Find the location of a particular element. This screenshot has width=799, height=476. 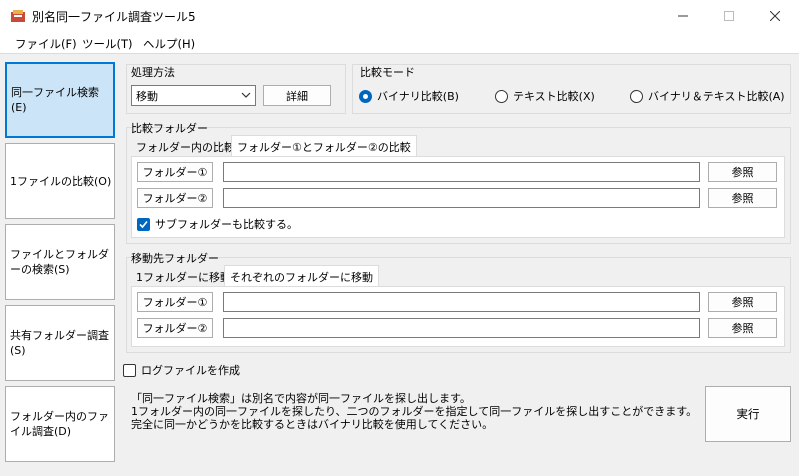

radio-text-compare: テキスト比較(X) is located at coordinates (545, 96).